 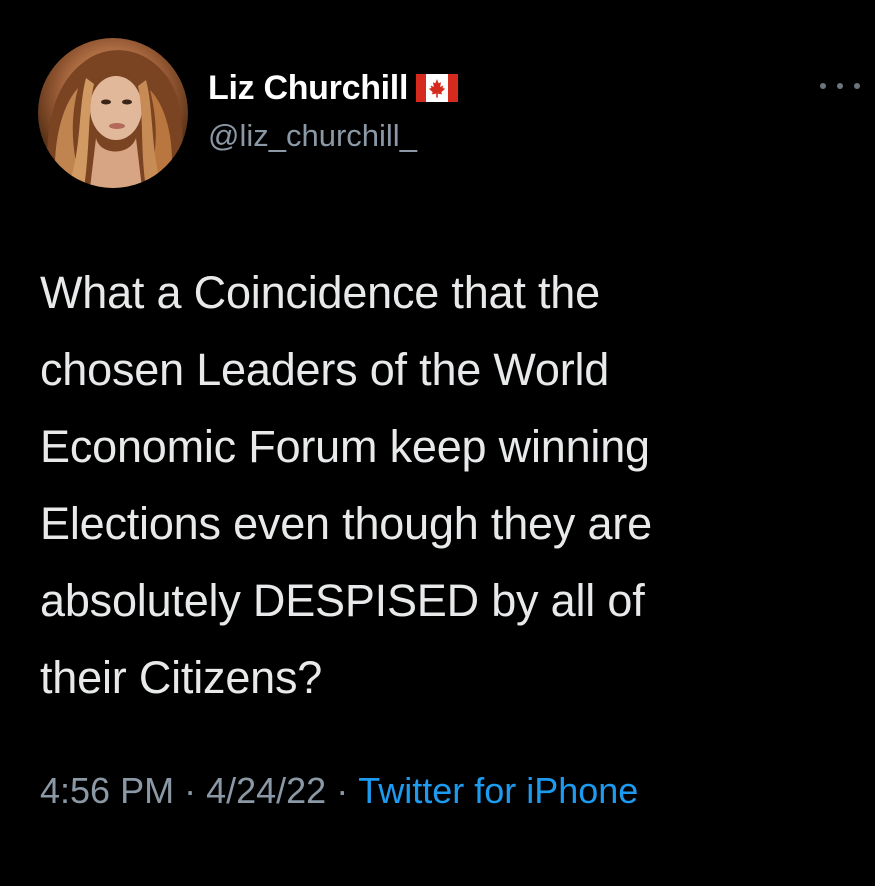 What do you see at coordinates (114, 119) in the screenshot?
I see `avatar-image` at bounding box center [114, 119].